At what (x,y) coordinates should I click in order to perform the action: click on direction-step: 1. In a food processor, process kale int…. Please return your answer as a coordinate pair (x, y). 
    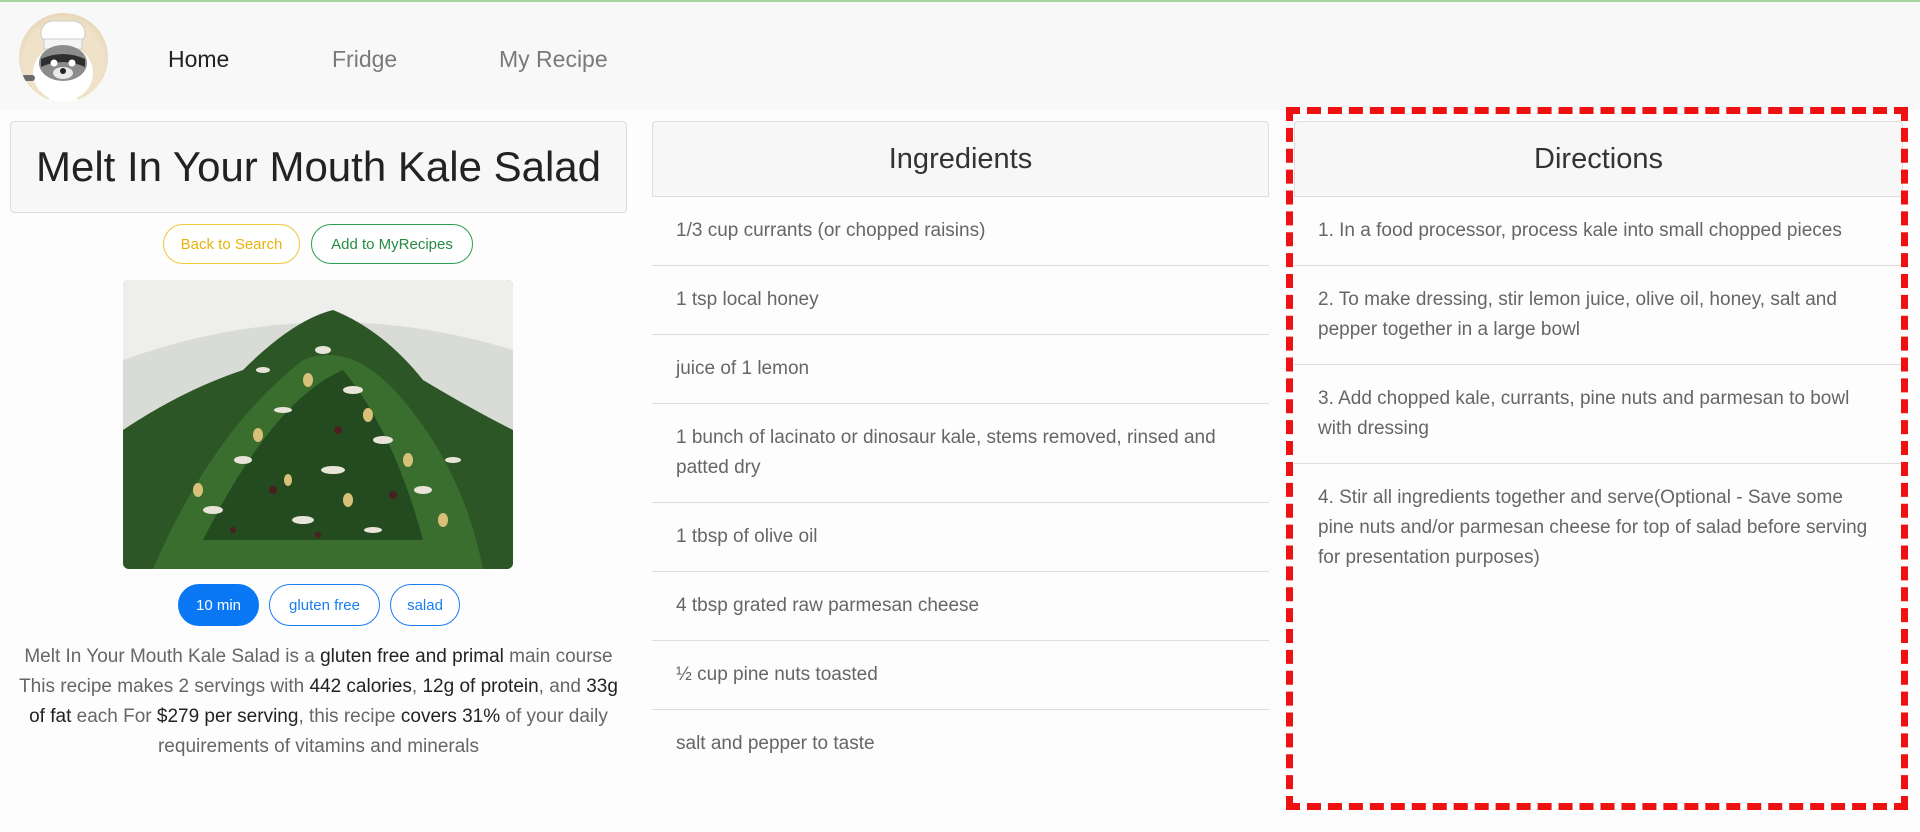
    Looking at the image, I should click on (1598, 231).